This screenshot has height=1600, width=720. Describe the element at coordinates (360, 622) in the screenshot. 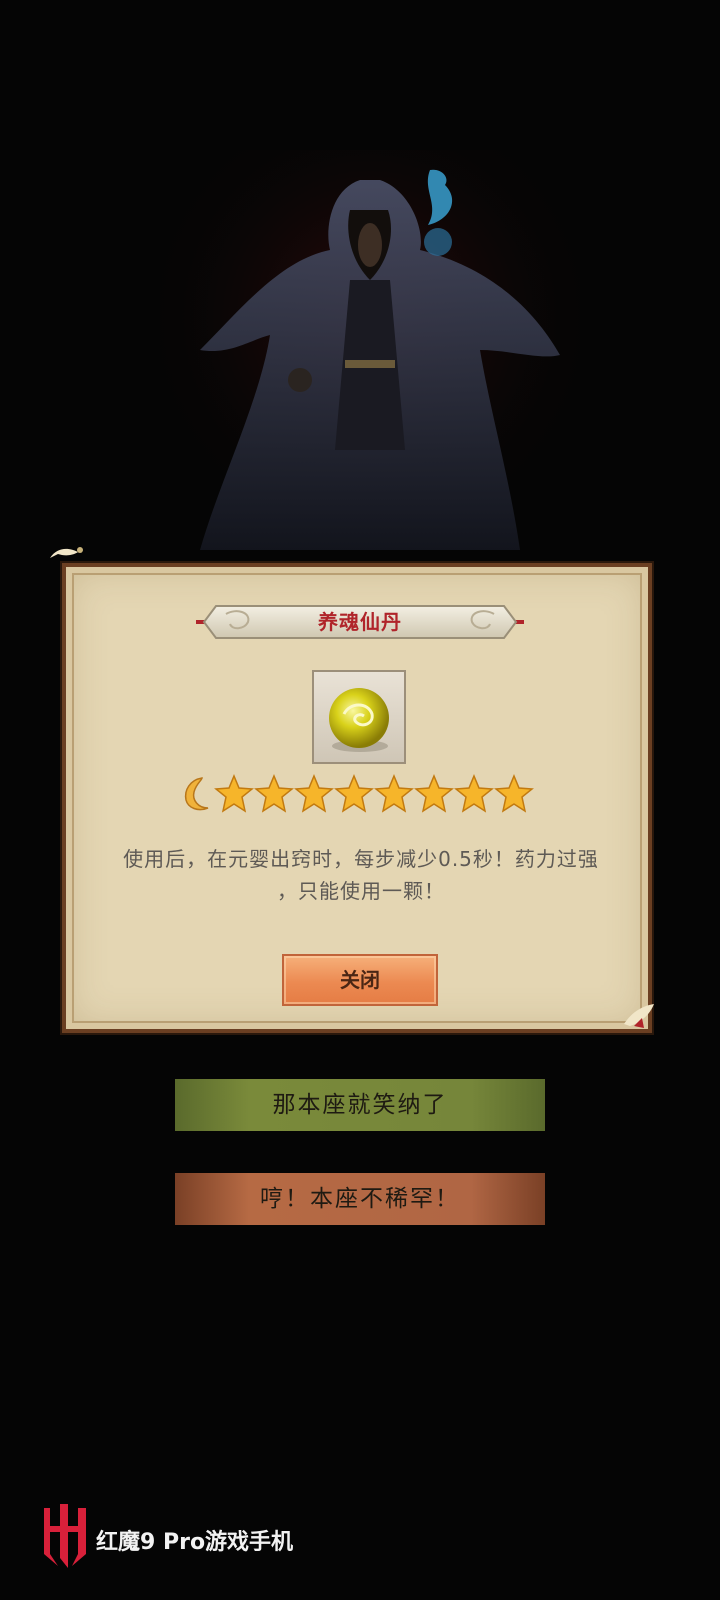

I see `item-title: 养魂仙丹` at that location.